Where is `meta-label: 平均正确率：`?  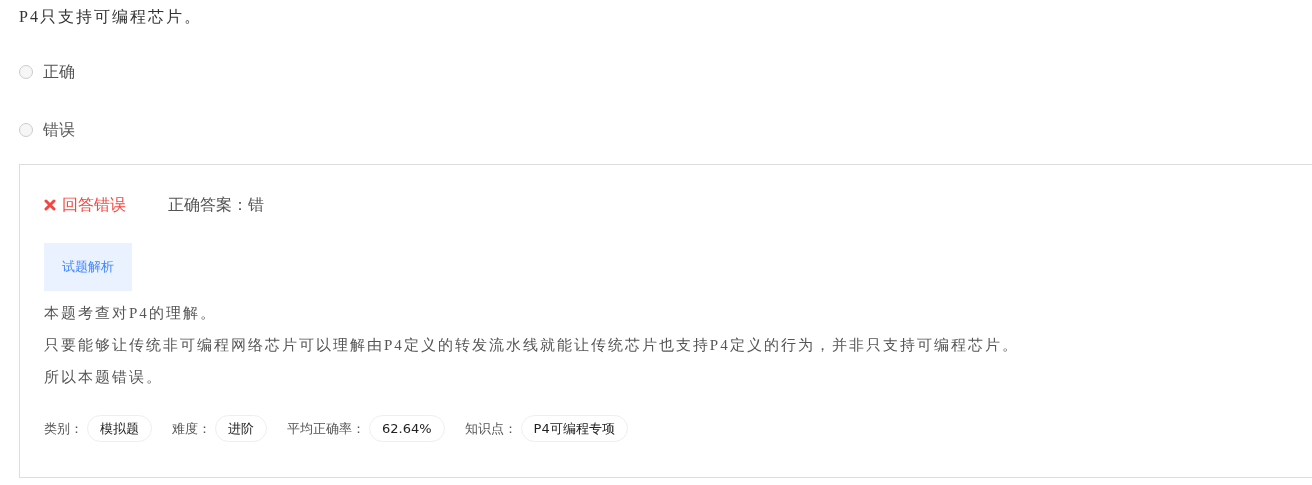
meta-label: 平均正确率： is located at coordinates (326, 428).